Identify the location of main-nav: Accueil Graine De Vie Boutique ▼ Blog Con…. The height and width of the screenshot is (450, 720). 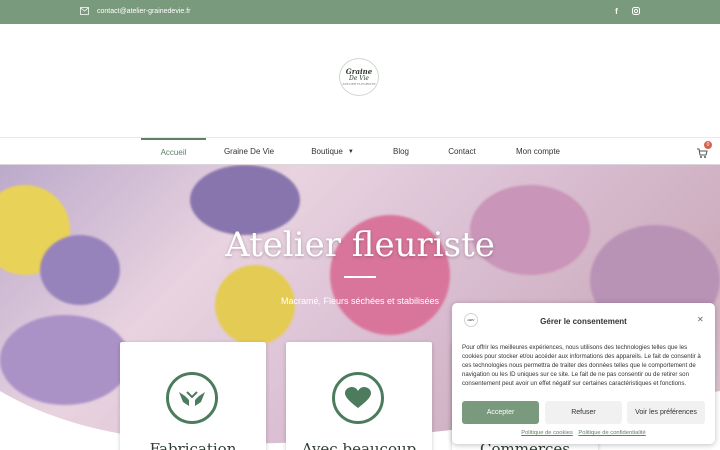
(360, 151).